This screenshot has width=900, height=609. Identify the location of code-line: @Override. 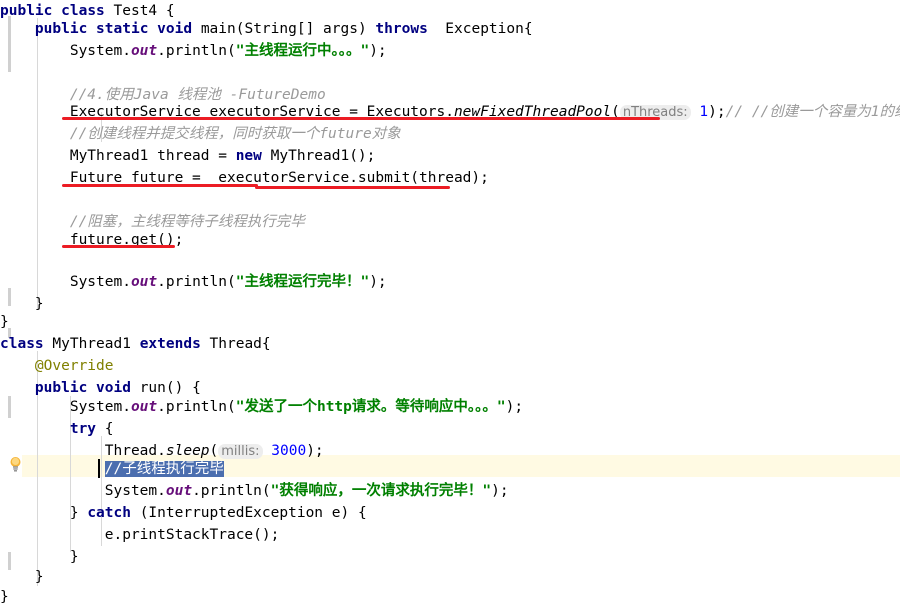
(57, 366).